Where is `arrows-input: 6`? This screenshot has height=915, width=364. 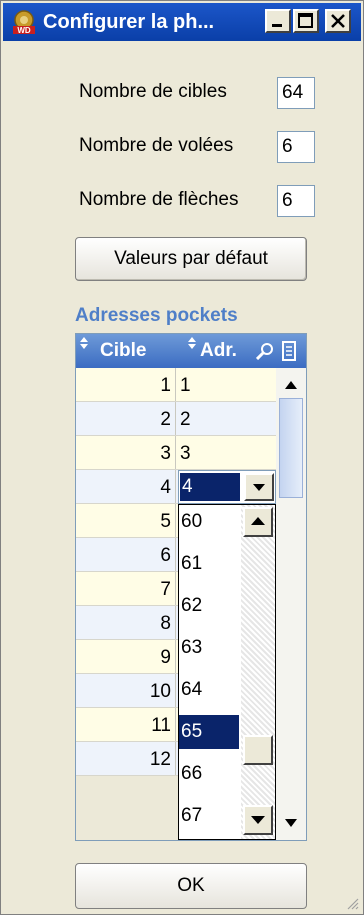 arrows-input: 6 is located at coordinates (296, 201).